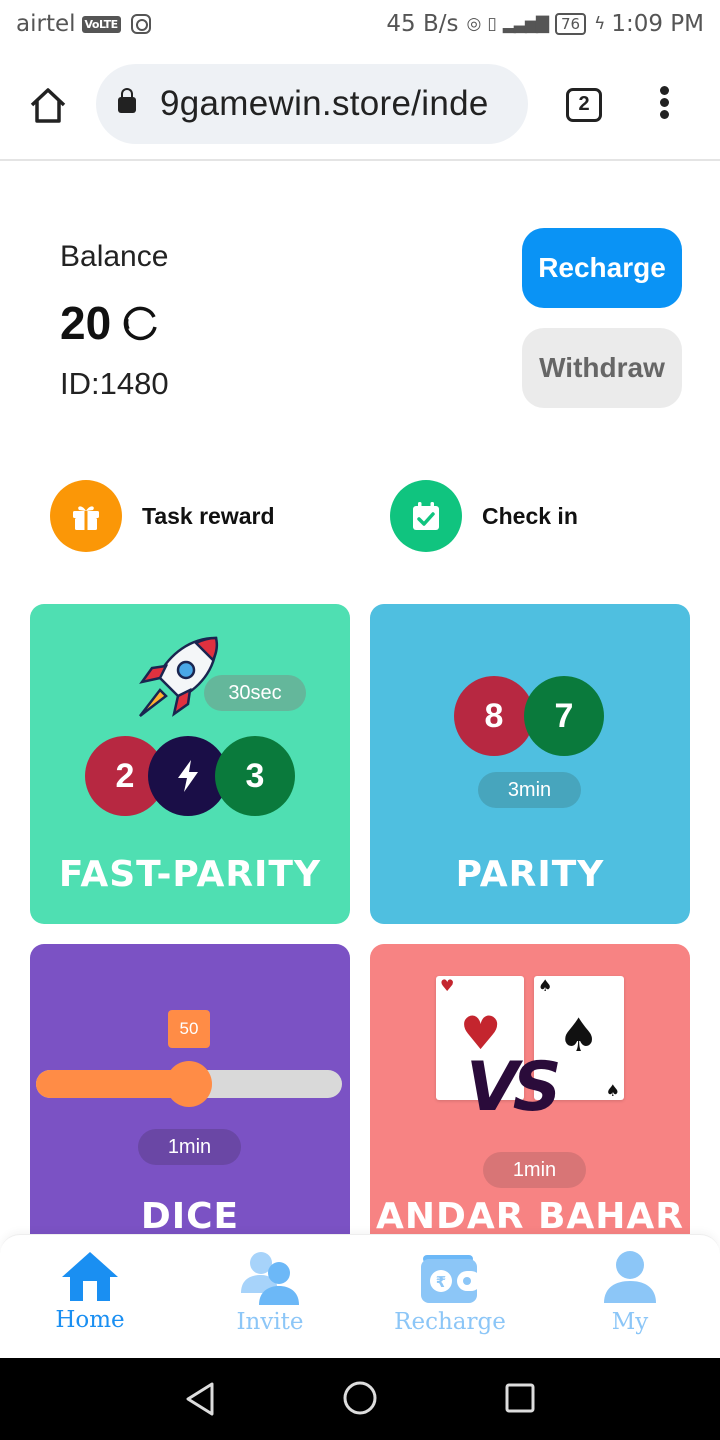  I want to click on task-reward-button: Task reward, so click(162, 516).